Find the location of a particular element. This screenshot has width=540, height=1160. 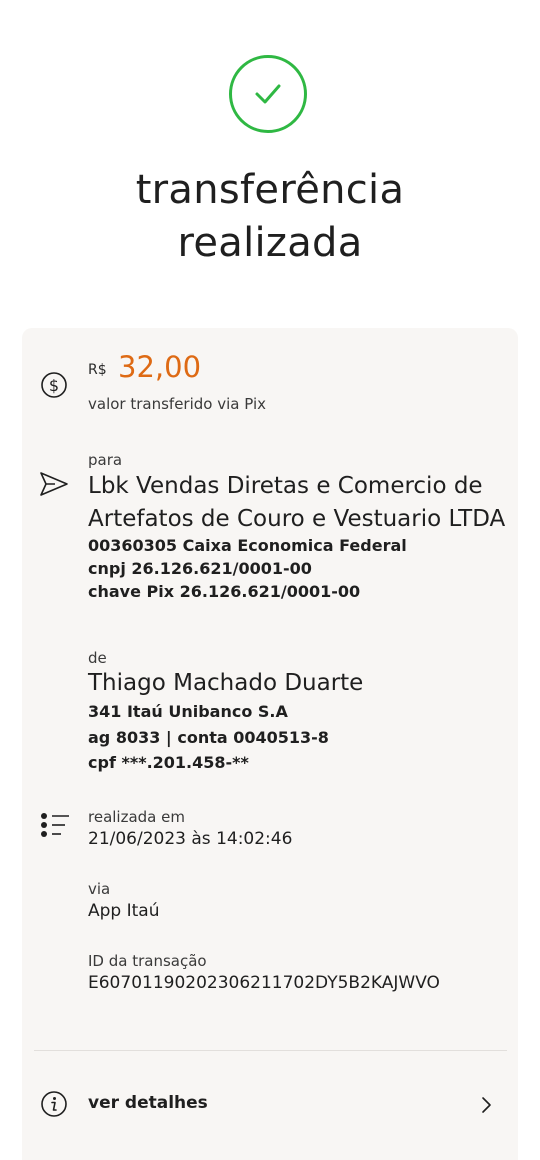

check-circle-icon is located at coordinates (268, 94).